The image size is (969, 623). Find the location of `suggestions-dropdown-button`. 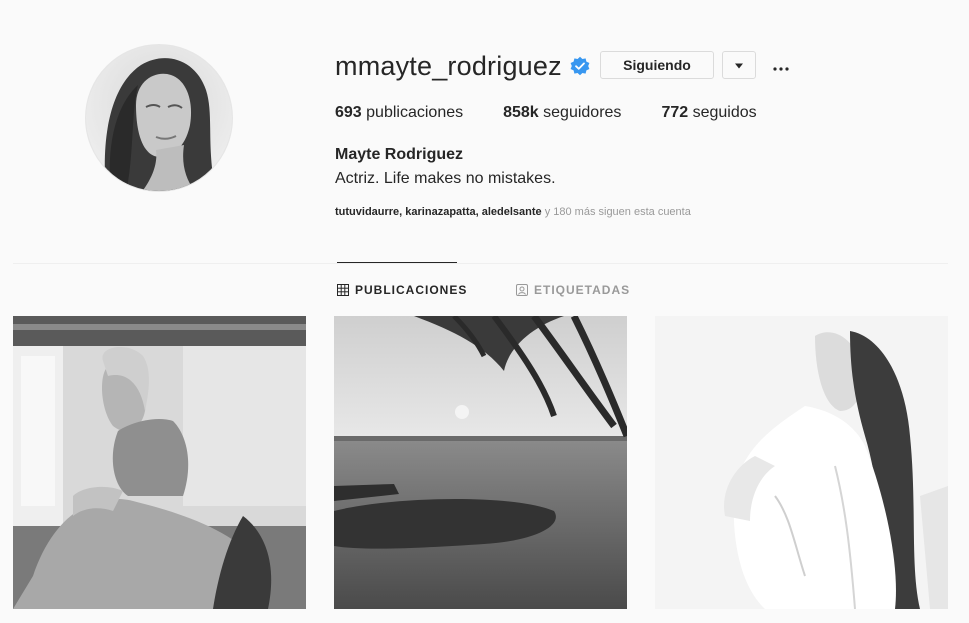

suggestions-dropdown-button is located at coordinates (739, 65).